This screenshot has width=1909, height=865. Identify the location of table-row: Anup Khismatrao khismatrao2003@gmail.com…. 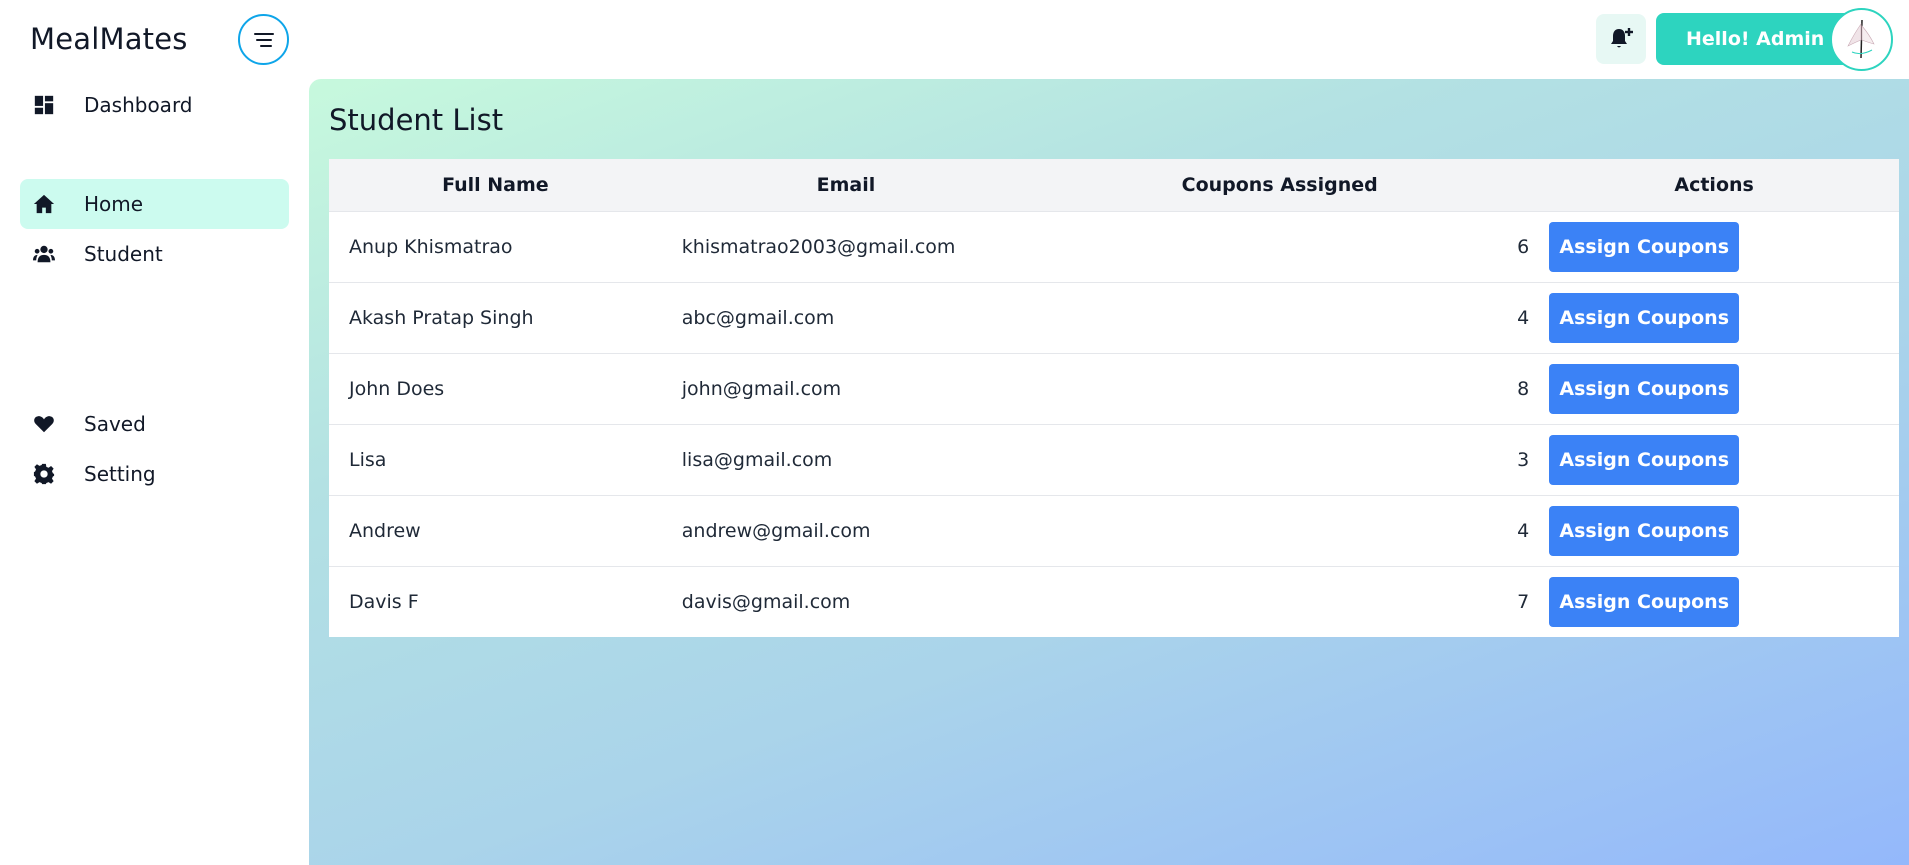
(1114, 246).